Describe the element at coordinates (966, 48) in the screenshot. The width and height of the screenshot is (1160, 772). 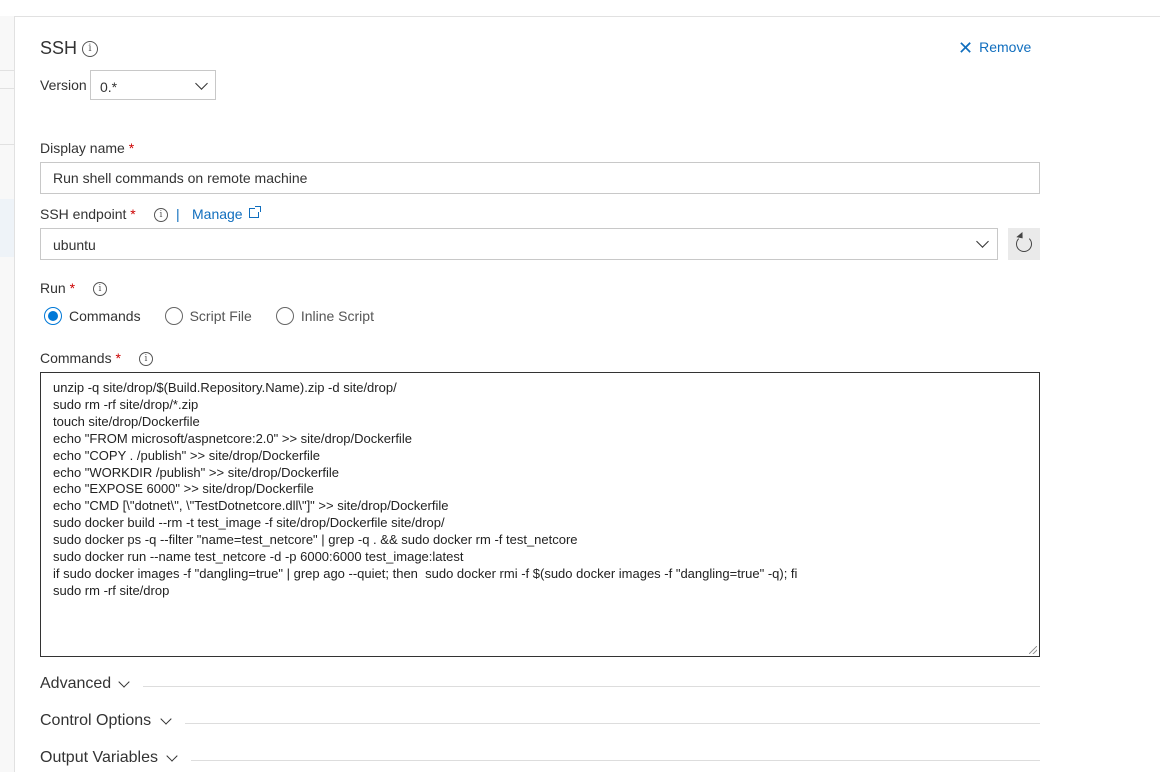
I see `close-icon: ✕` at that location.